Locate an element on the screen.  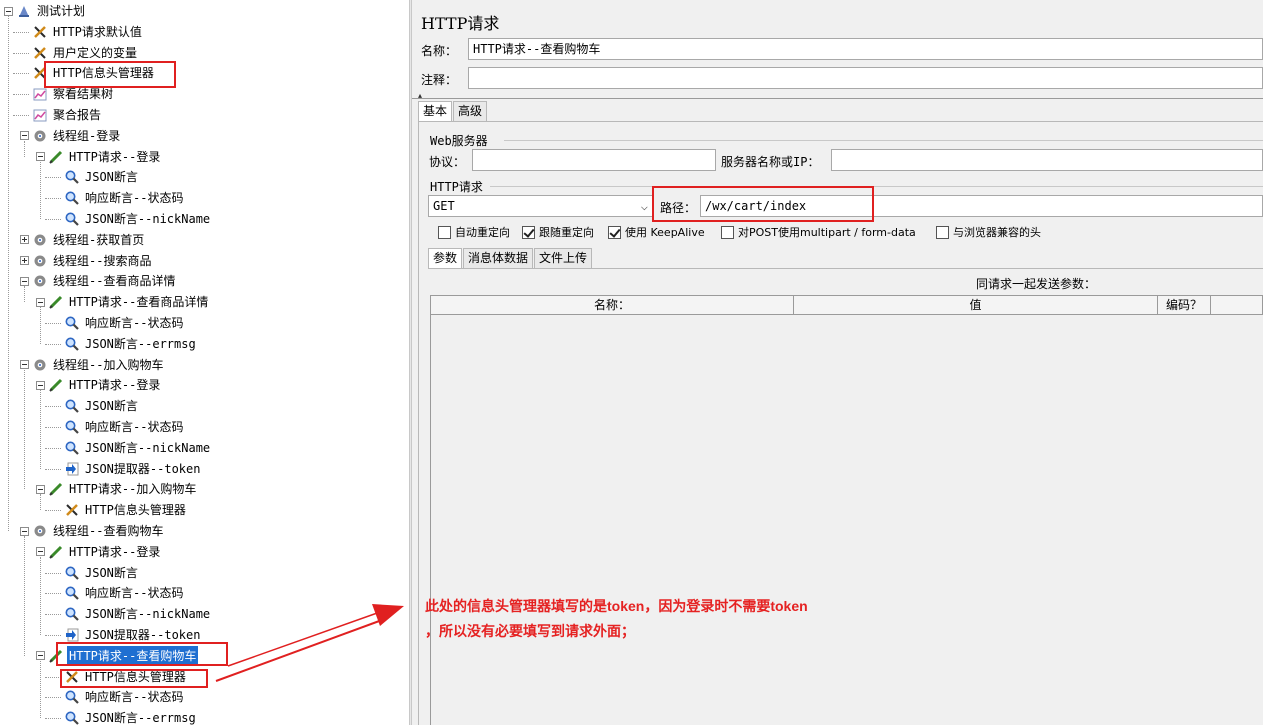
arrow-line is located at coordinates (299, 650).